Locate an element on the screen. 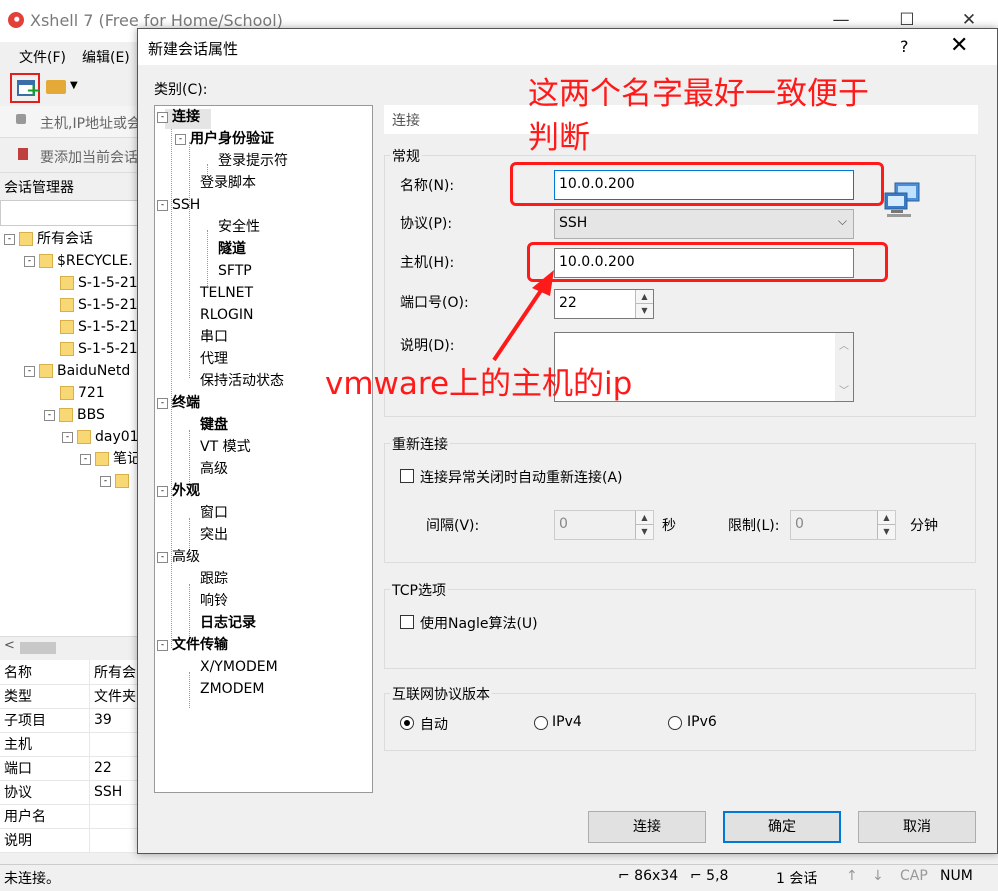 The image size is (998, 891). nagle-label: 使用Nagle算法(U) is located at coordinates (479, 623).